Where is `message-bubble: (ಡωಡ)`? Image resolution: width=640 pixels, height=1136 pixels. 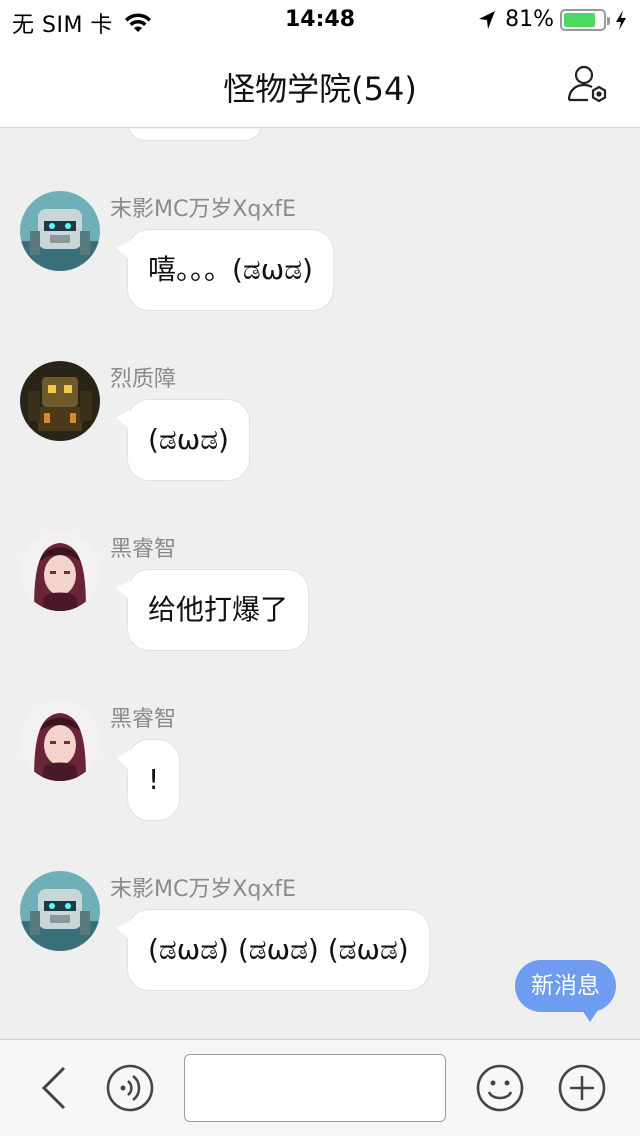 message-bubble: (ಡωಡ) is located at coordinates (183, 440).